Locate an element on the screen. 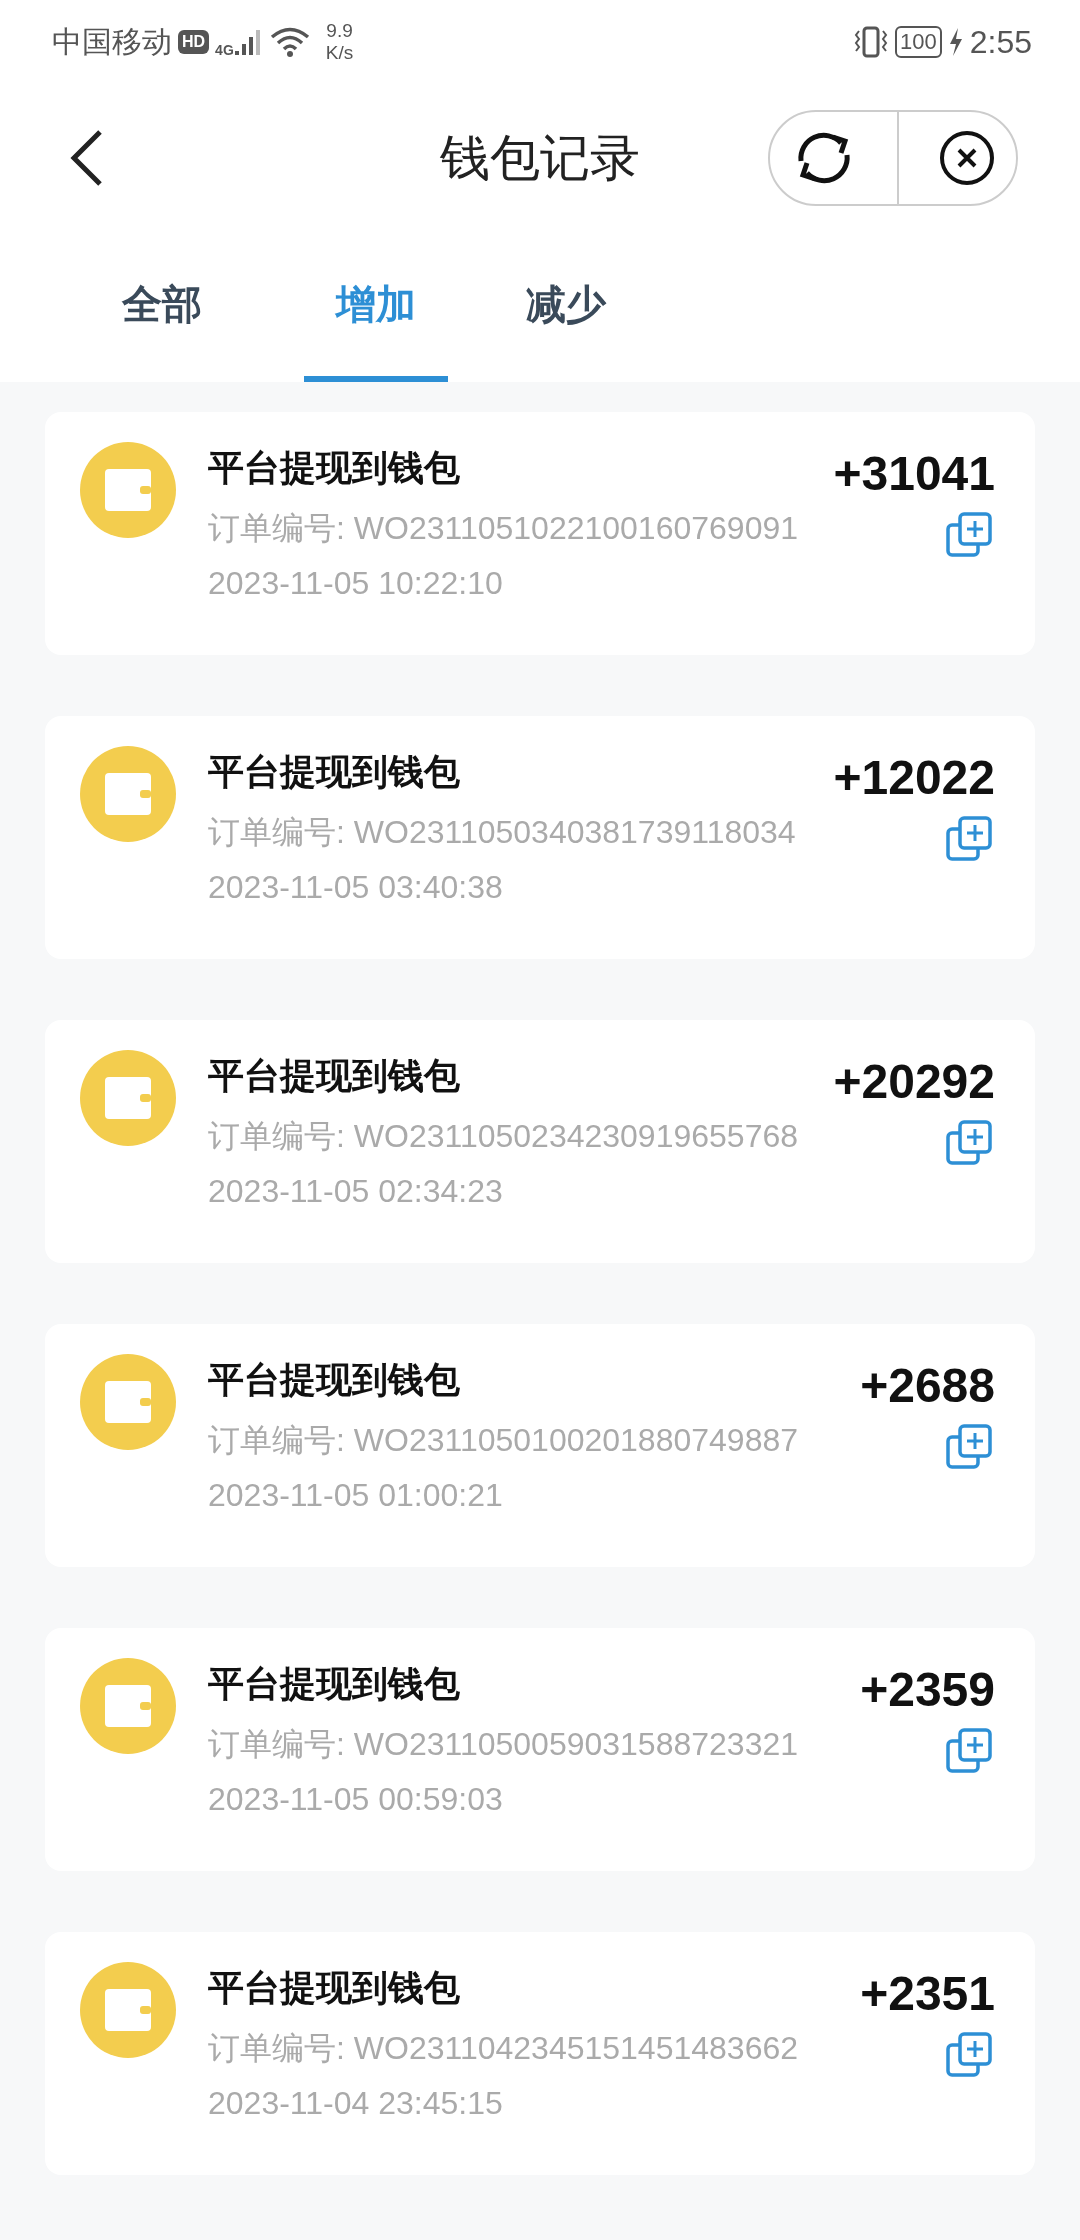  amount: +12022 is located at coordinates (914, 777).